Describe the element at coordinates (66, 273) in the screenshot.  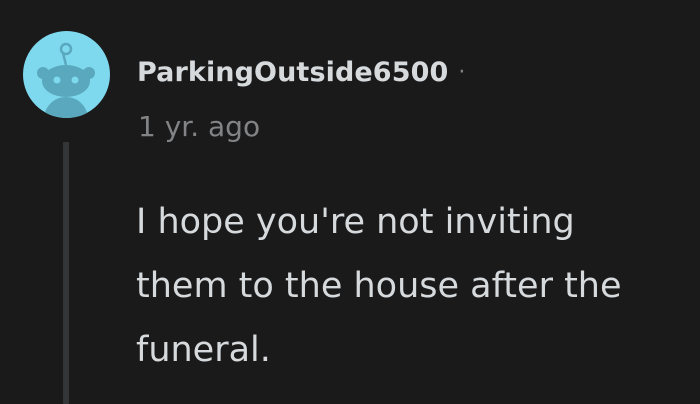
I see `thread-line` at that location.